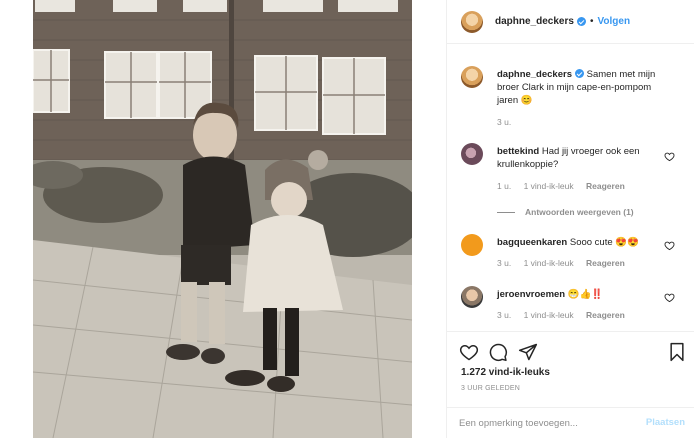  What do you see at coordinates (534, 21) in the screenshot?
I see `author-username: daphne_deckers` at bounding box center [534, 21].